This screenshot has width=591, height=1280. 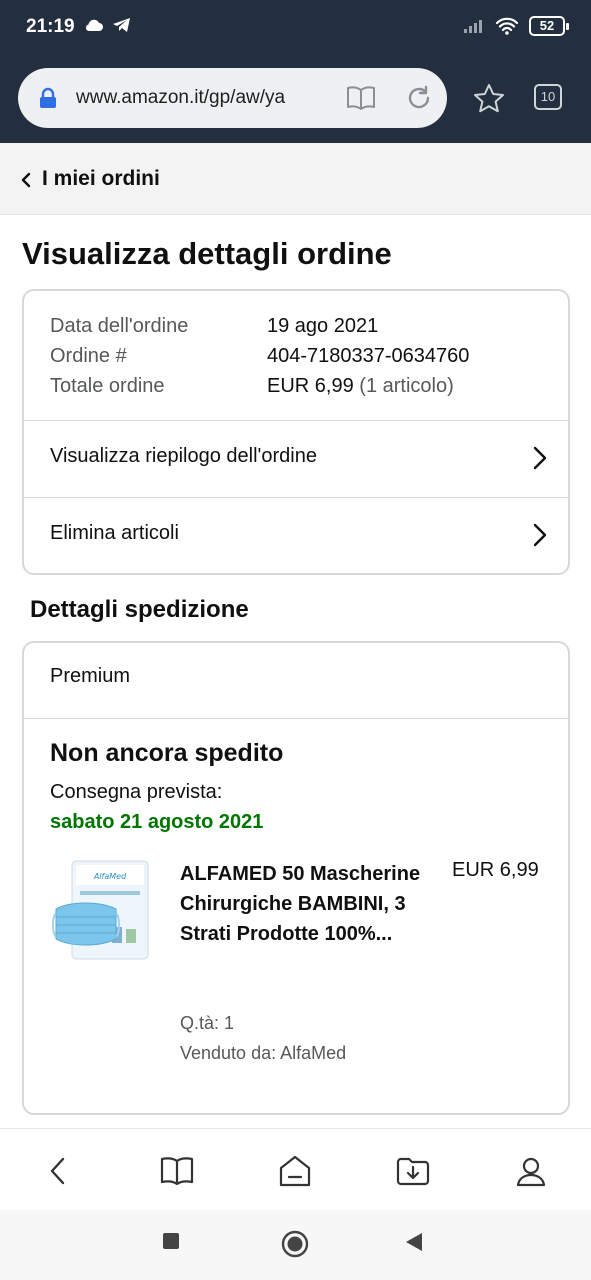 I want to click on lock-icon, so click(x=48, y=97).